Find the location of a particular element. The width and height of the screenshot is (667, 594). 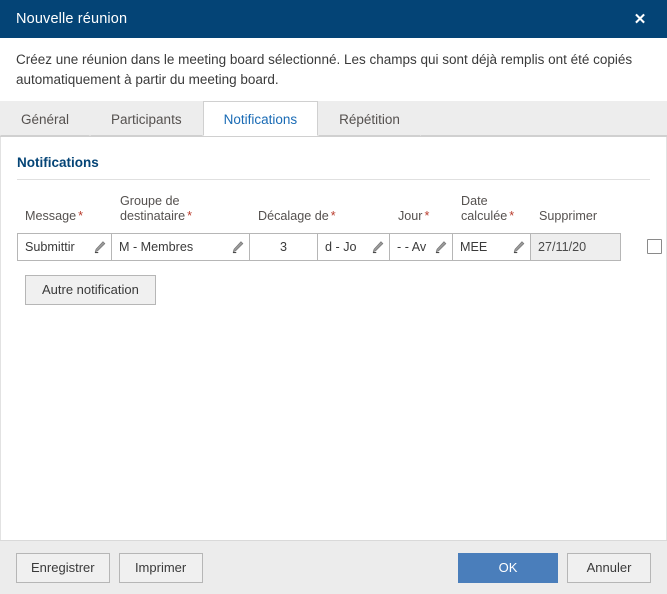

tab-participants: Participants is located at coordinates (146, 118).